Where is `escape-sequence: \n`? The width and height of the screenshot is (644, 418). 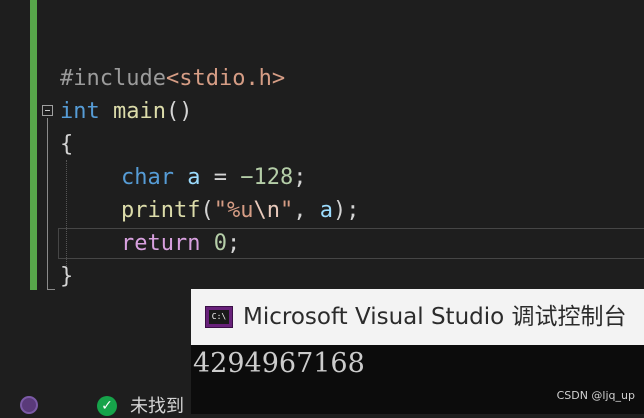 escape-sequence: \n is located at coordinates (266, 210).